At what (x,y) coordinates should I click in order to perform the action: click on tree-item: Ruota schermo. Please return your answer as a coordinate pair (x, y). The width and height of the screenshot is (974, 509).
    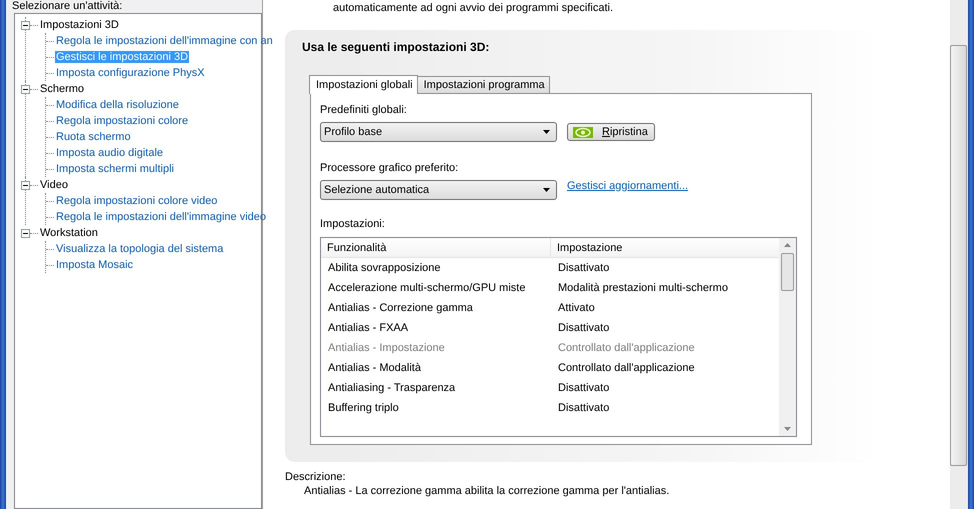
    Looking at the image, I should click on (93, 137).